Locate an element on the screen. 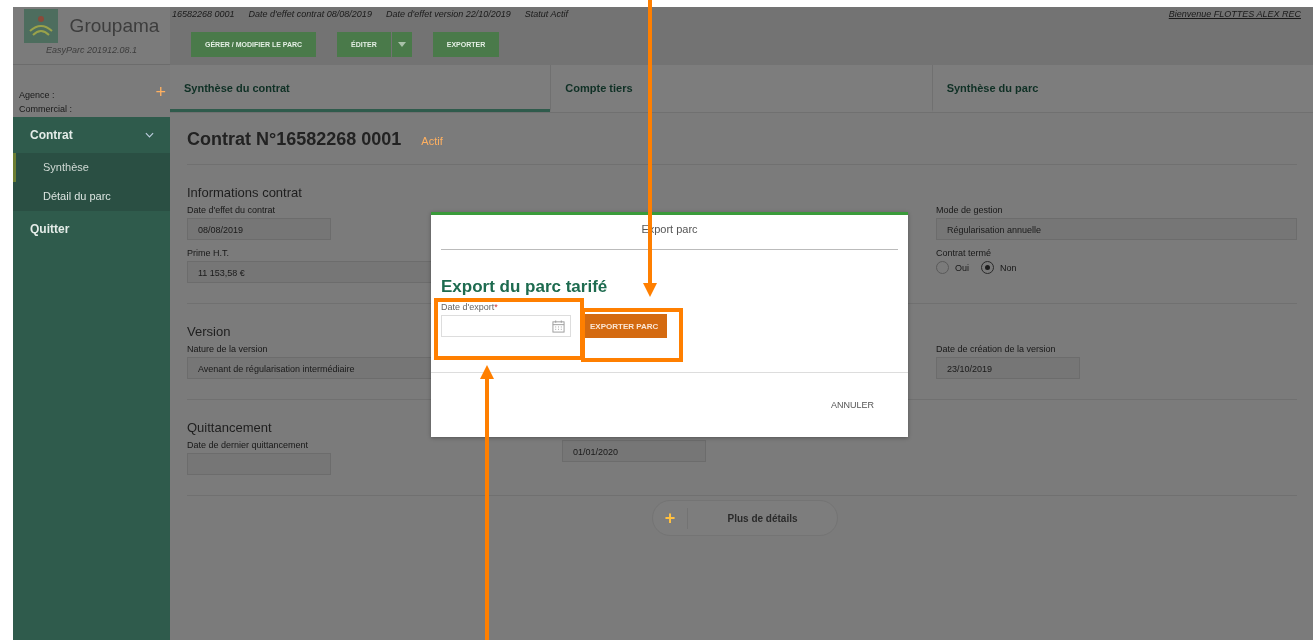  radio-label: Non is located at coordinates (1008, 267).